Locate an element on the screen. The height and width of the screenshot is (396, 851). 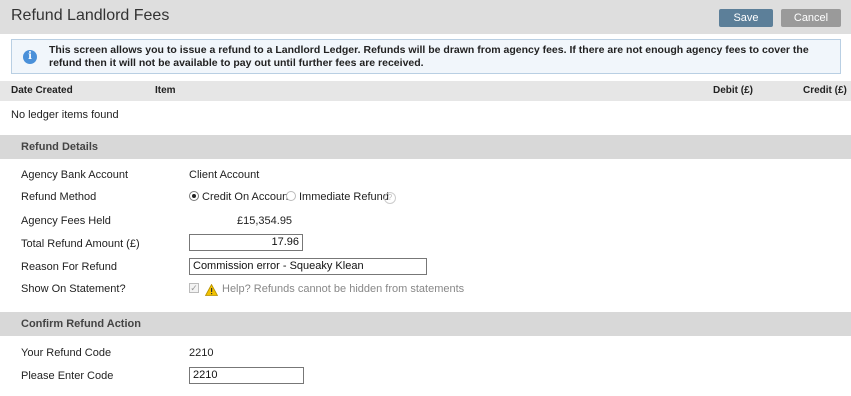
show-on-statement-label: Show On Statement? is located at coordinates (73, 289).